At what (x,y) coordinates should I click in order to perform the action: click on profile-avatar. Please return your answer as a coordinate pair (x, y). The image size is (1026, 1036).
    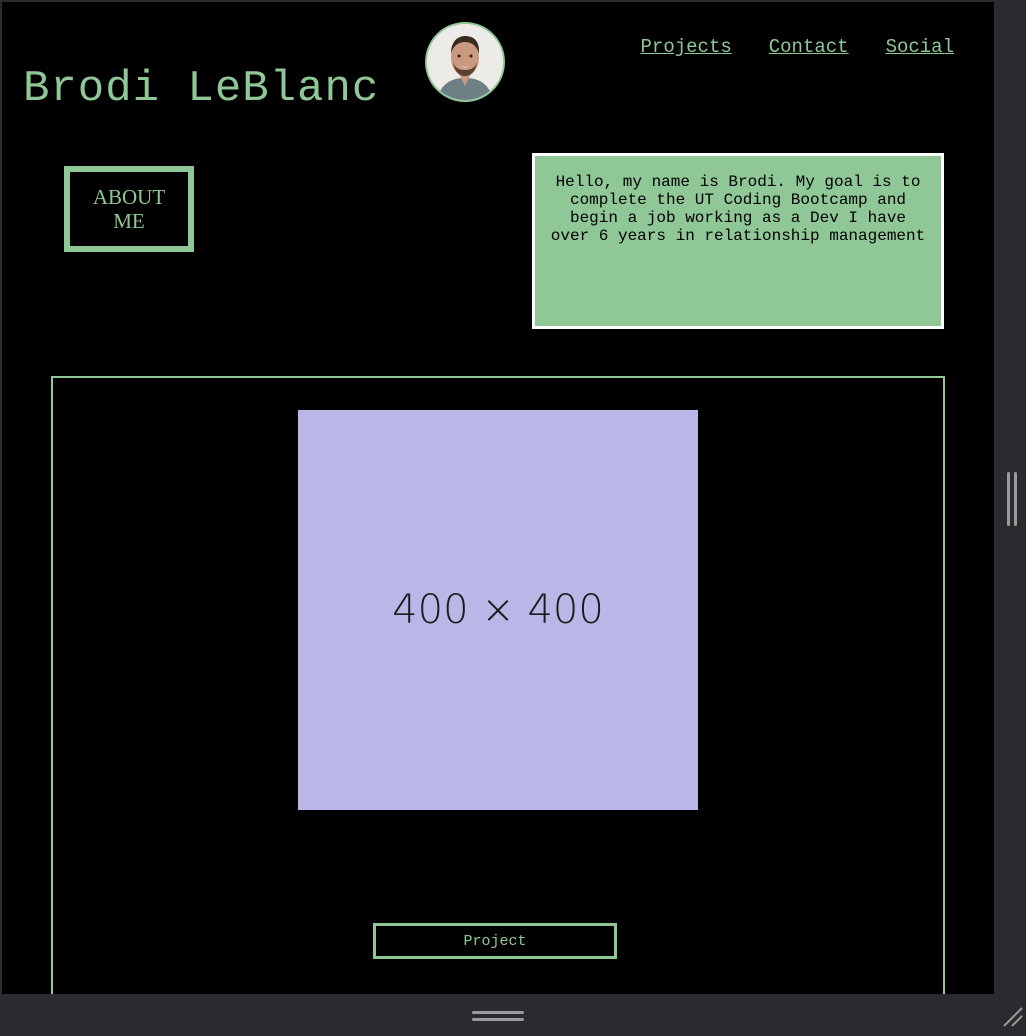
    Looking at the image, I should click on (465, 62).